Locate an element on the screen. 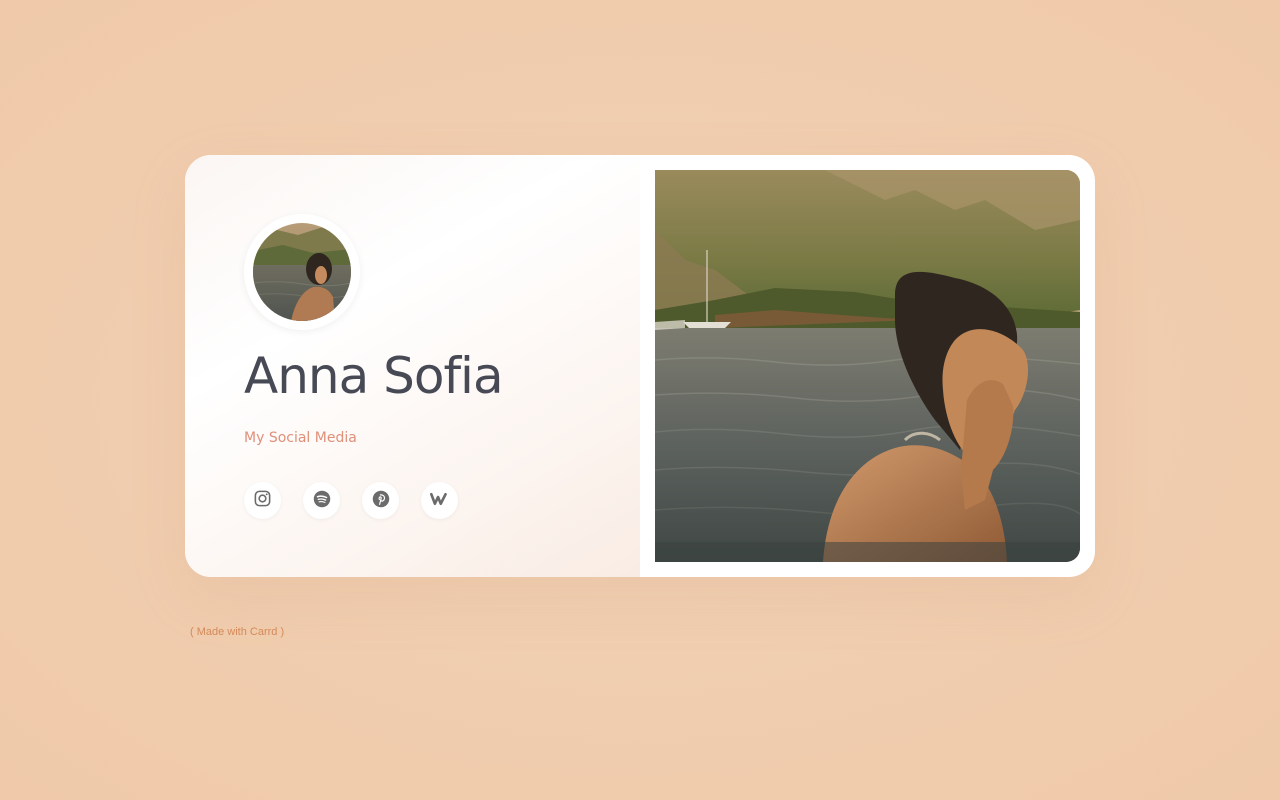 The width and height of the screenshot is (1280, 800). avatar is located at coordinates (302, 272).